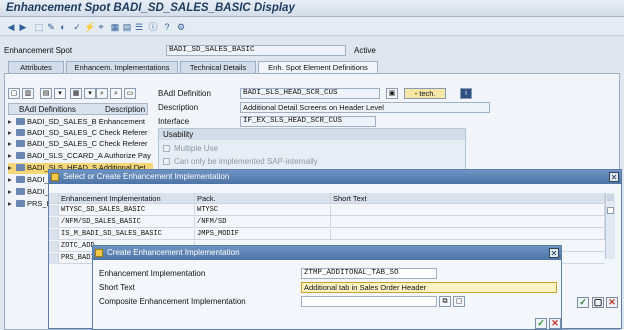  Describe the element at coordinates (598, 302) in the screenshot. I see `create-new-icon: ▢` at that location.